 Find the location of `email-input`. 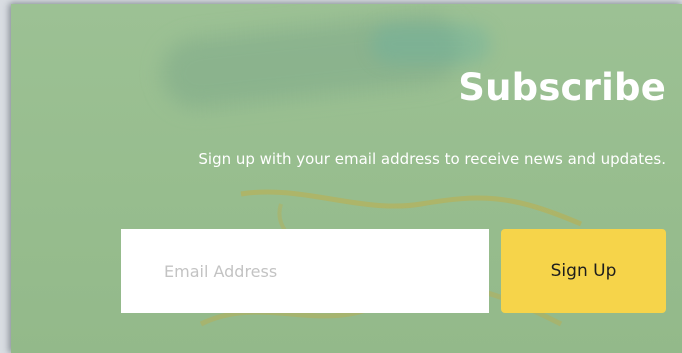

email-input is located at coordinates (305, 271).